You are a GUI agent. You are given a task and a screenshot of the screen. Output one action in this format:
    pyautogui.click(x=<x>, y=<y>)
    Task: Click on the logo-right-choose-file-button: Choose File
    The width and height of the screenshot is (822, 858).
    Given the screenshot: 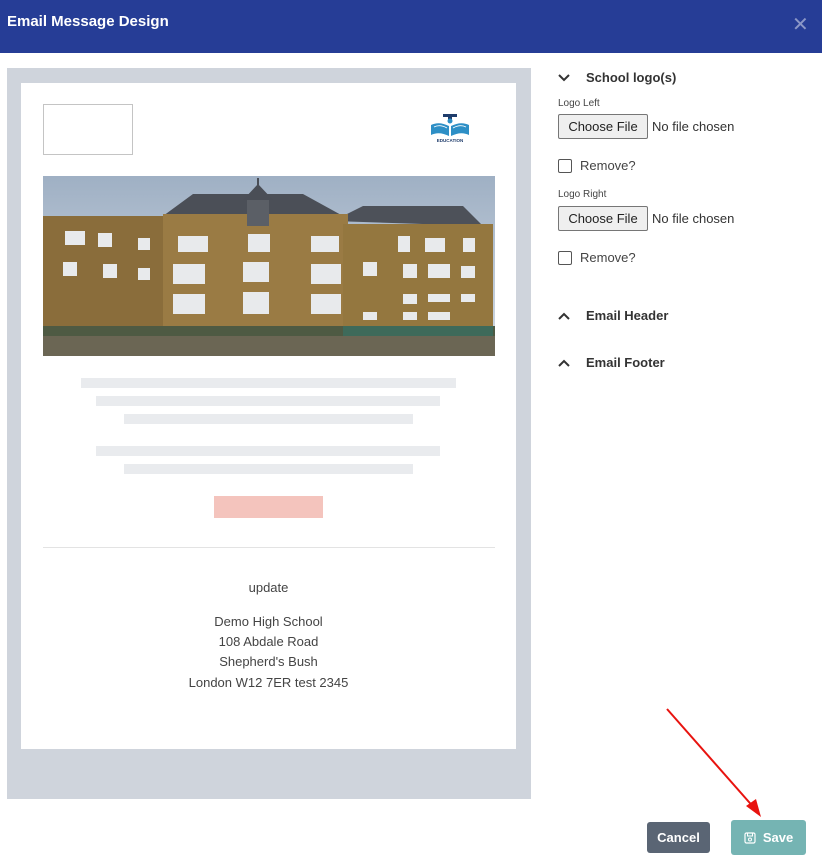 What is the action you would take?
    pyautogui.click(x=603, y=218)
    